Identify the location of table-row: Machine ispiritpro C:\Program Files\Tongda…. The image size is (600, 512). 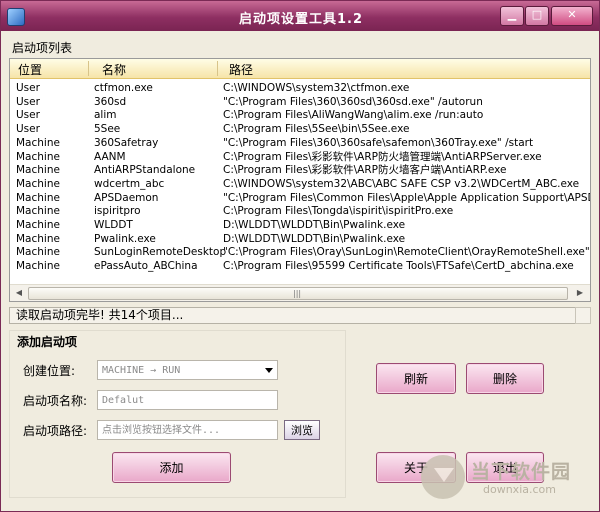
(300, 211).